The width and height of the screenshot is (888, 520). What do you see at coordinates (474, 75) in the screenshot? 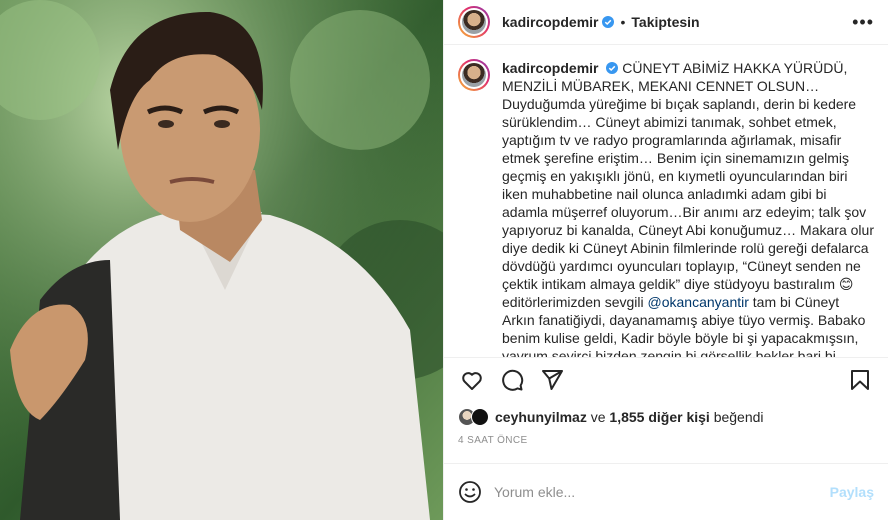
I see `caption-avatar` at bounding box center [474, 75].